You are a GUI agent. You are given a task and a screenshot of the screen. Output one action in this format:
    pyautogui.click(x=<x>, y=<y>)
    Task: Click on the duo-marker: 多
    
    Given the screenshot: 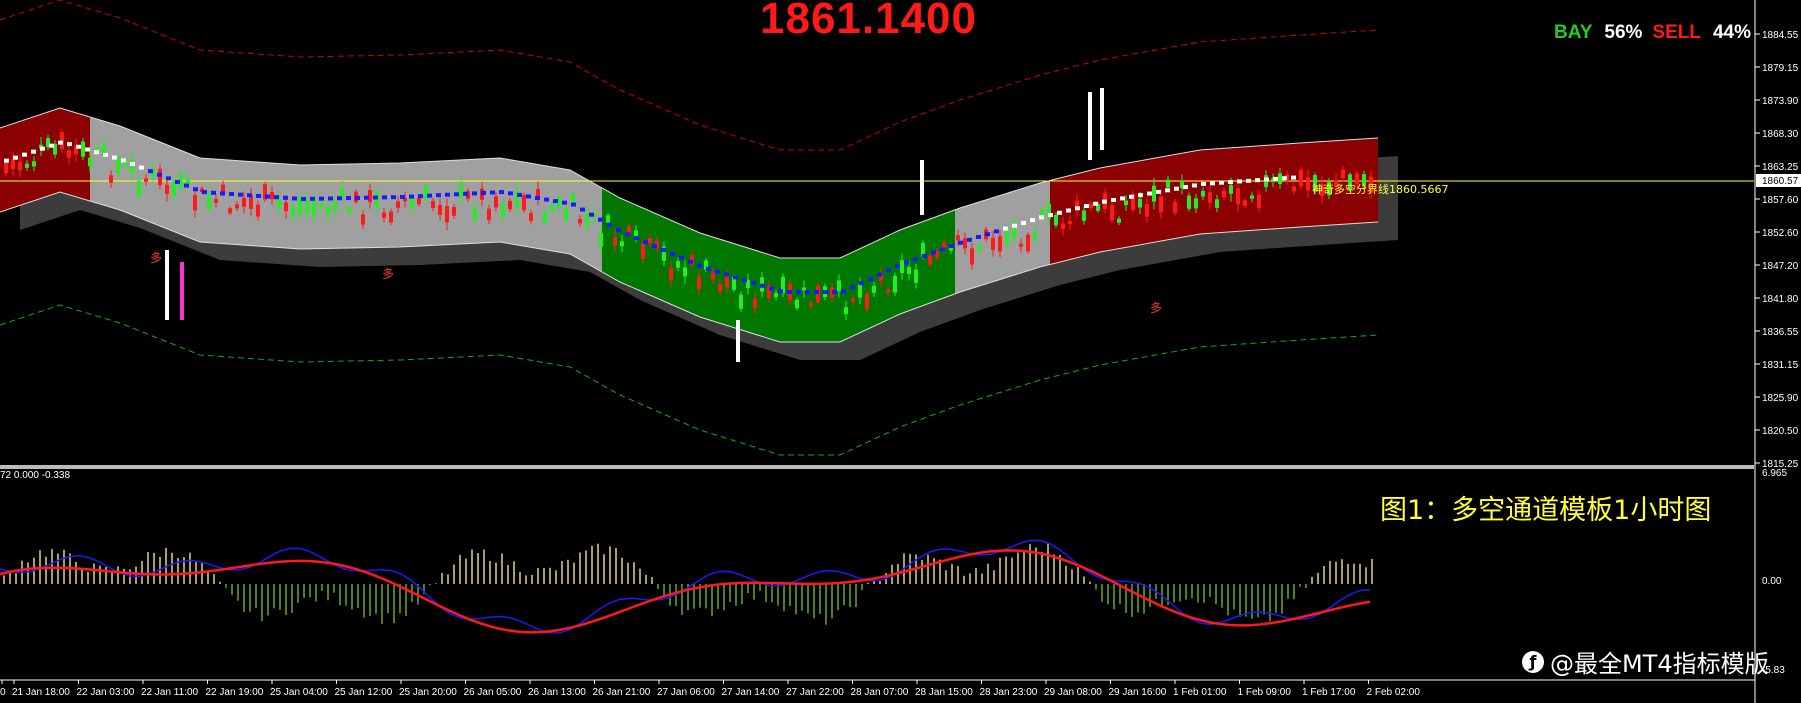 What is the action you would take?
    pyautogui.click(x=1156, y=308)
    